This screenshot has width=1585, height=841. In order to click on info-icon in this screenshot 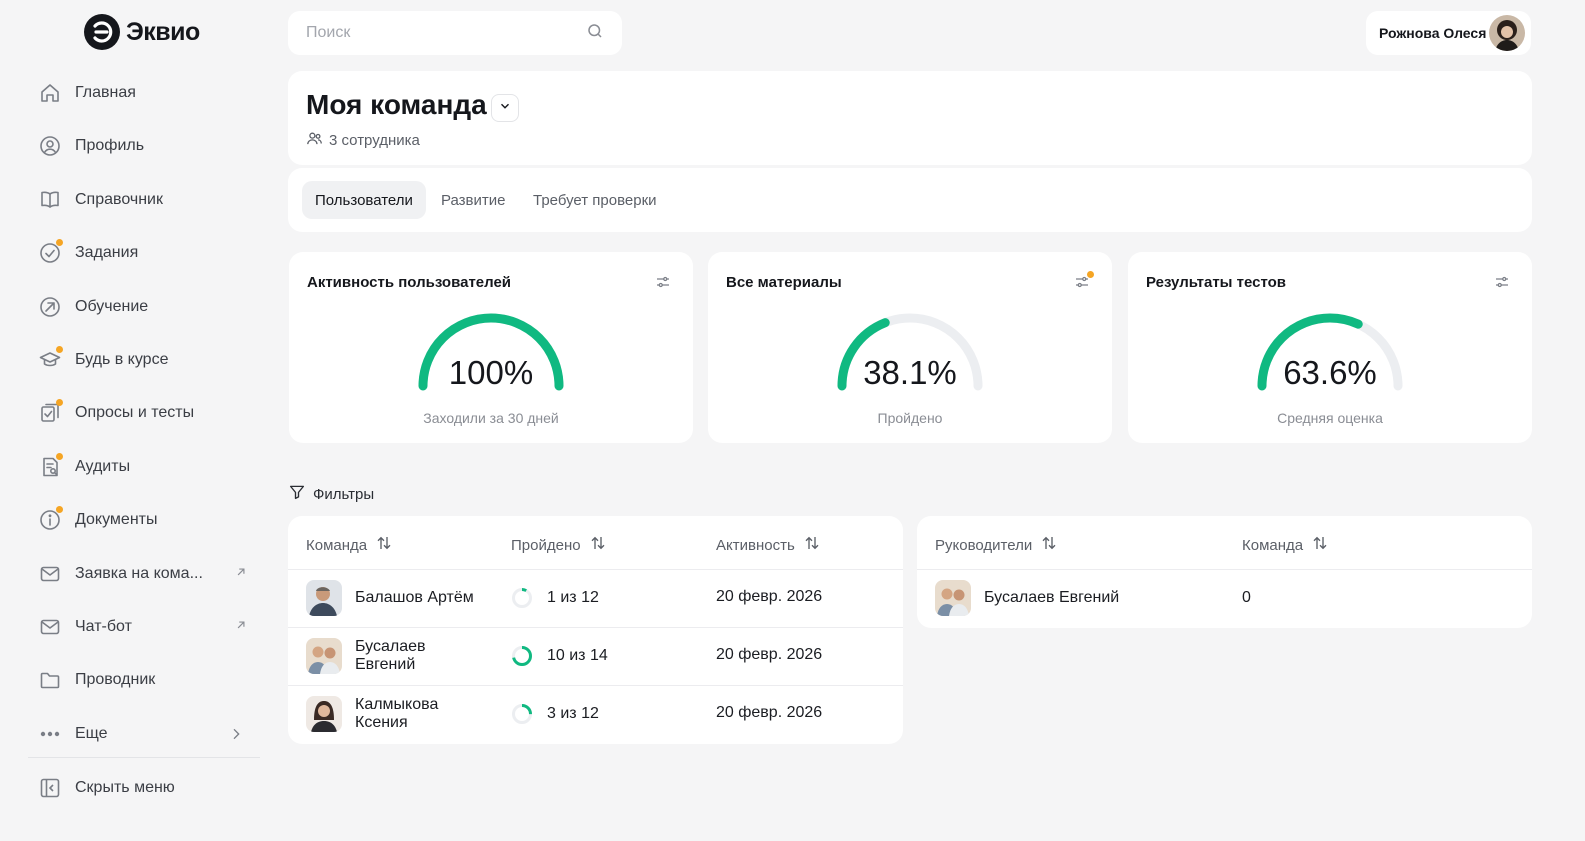, I will do `click(50, 519)`.